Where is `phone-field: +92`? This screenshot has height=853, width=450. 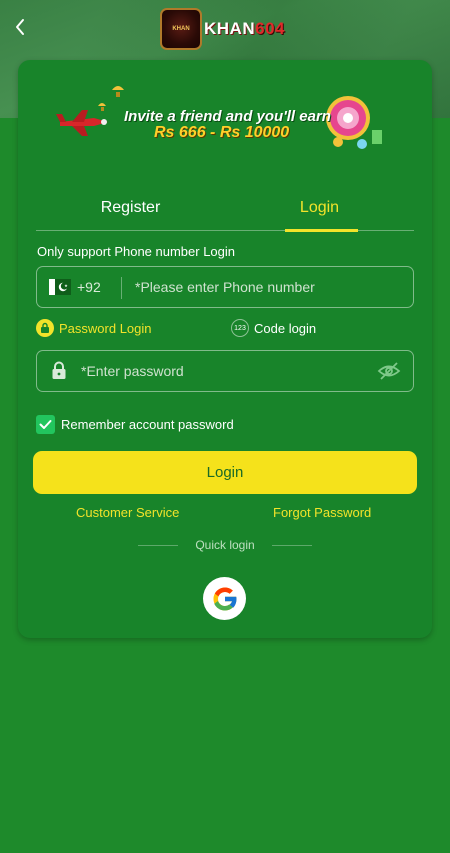
phone-field: +92 is located at coordinates (225, 287).